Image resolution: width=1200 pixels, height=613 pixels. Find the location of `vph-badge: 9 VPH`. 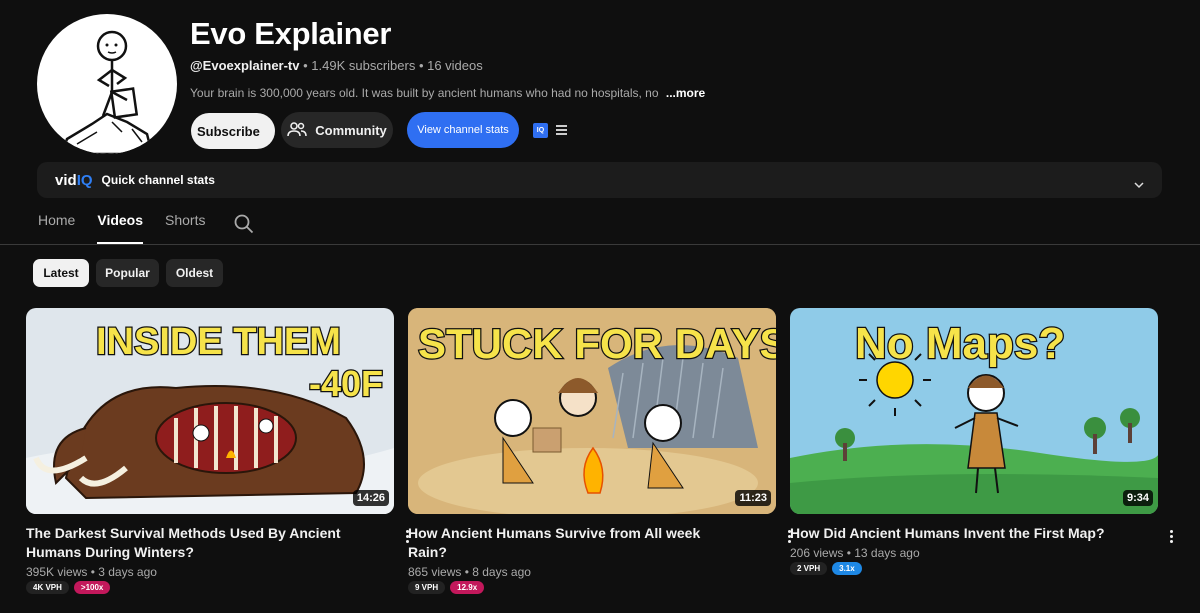

vph-badge: 9 VPH is located at coordinates (427, 587).